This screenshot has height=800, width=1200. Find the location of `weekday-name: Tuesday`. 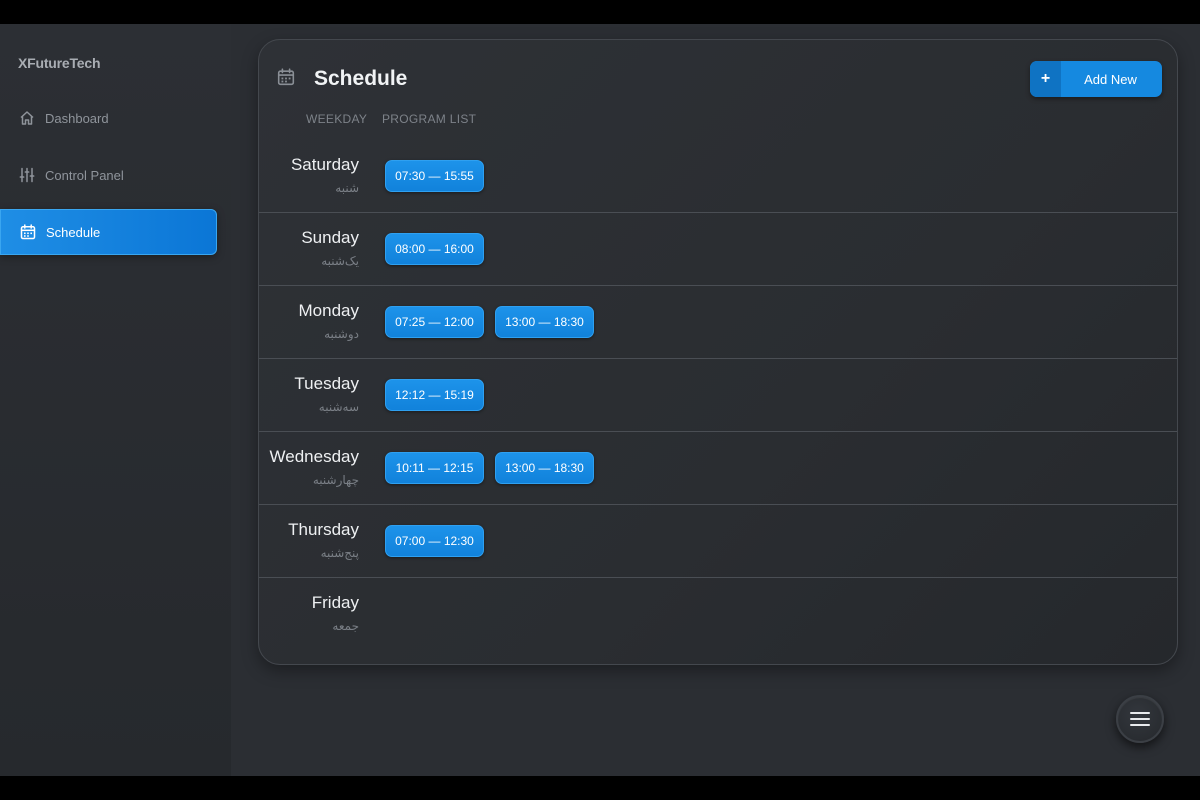

weekday-name: Tuesday is located at coordinates (326, 383).